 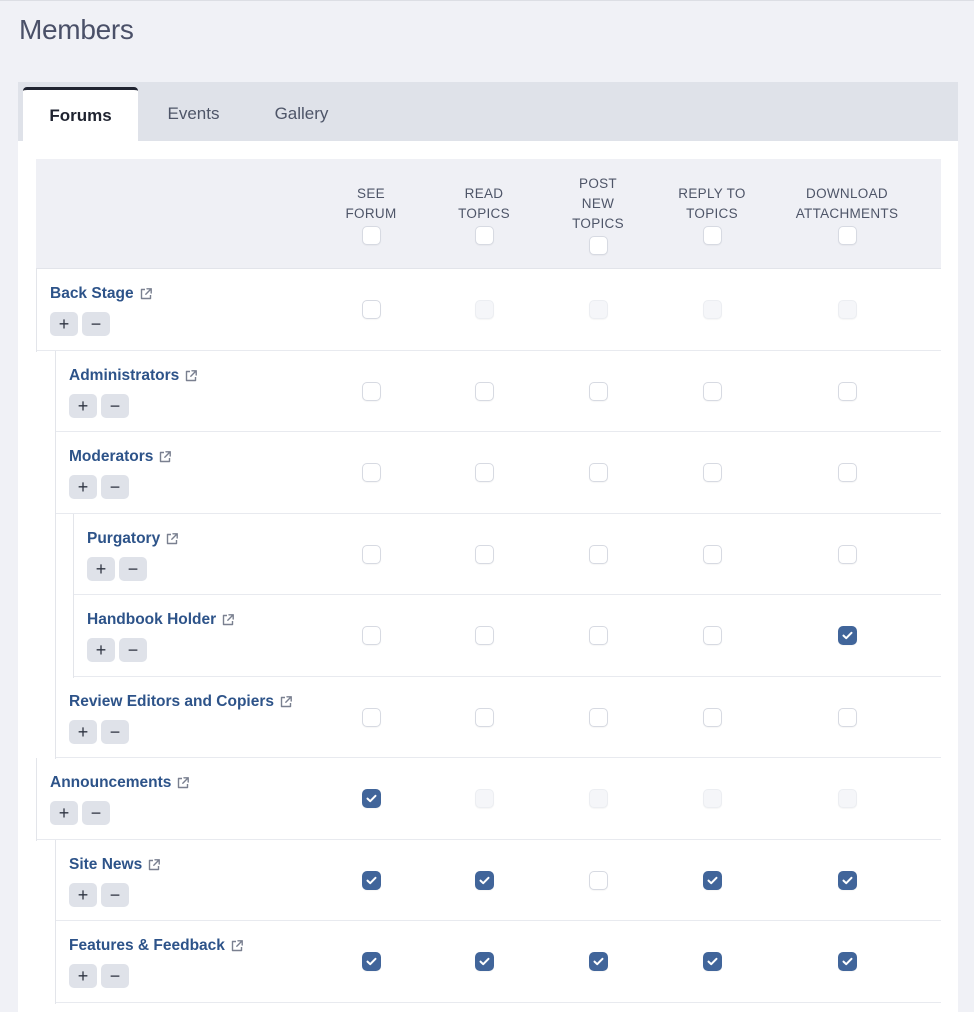 I want to click on forum-link: Purgatory, so click(x=133, y=539).